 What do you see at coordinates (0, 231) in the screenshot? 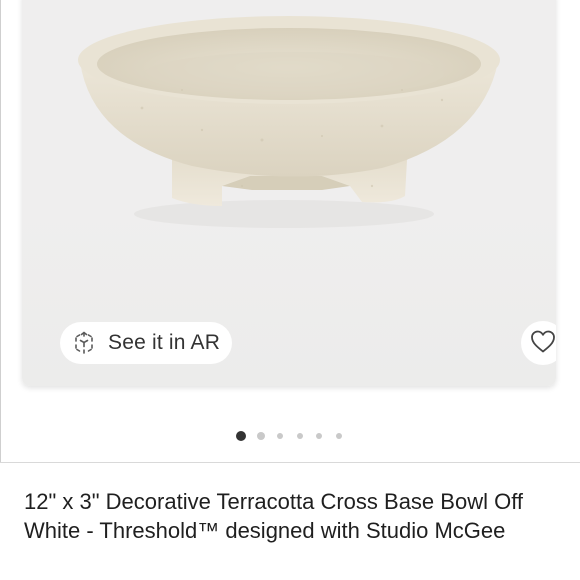
I see `left-edge-line` at bounding box center [0, 231].